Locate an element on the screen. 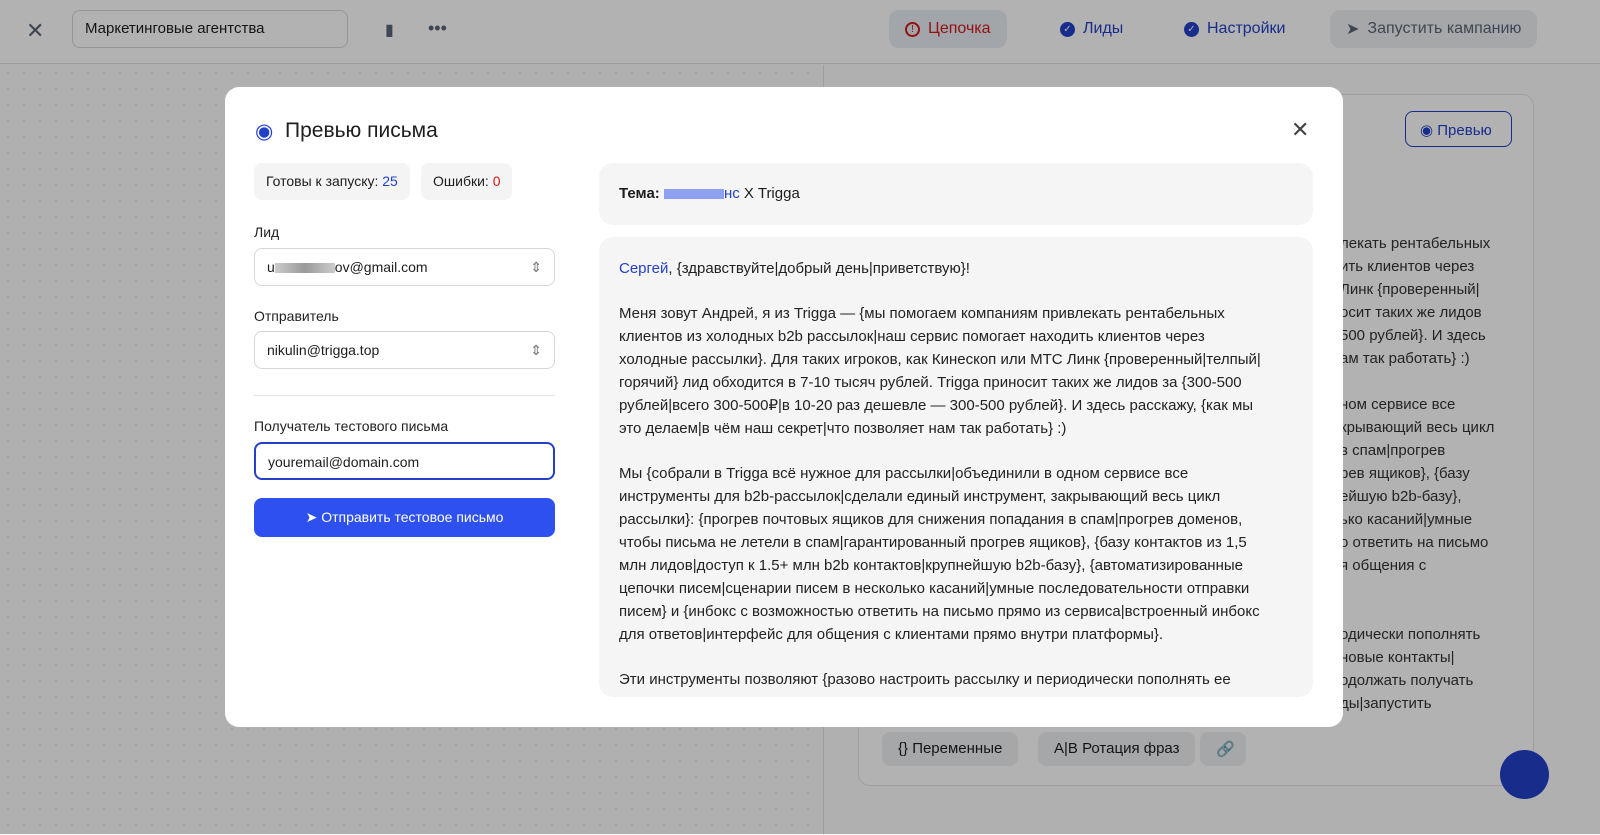 The width and height of the screenshot is (1600, 835). lead-select: u ov@gmail.com ⇕ is located at coordinates (404, 267).